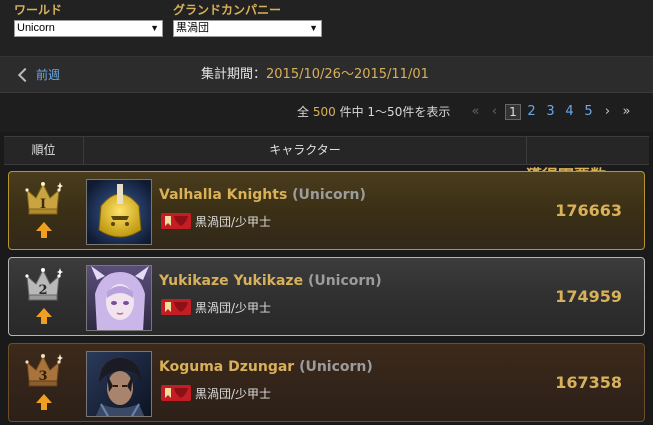 Image resolution: width=653 pixels, height=425 pixels. I want to click on crown-icon: 3, so click(44, 370).